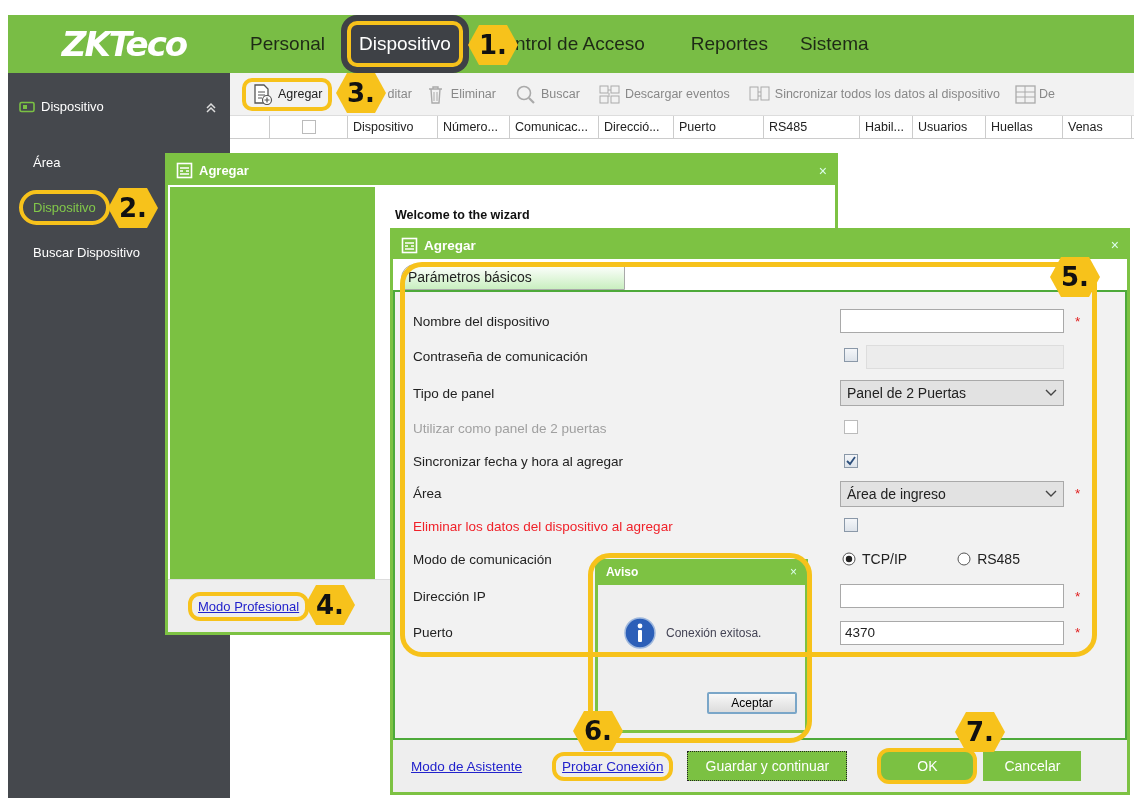 The width and height of the screenshot is (1134, 798). I want to click on field-label: Puerto, so click(433, 632).